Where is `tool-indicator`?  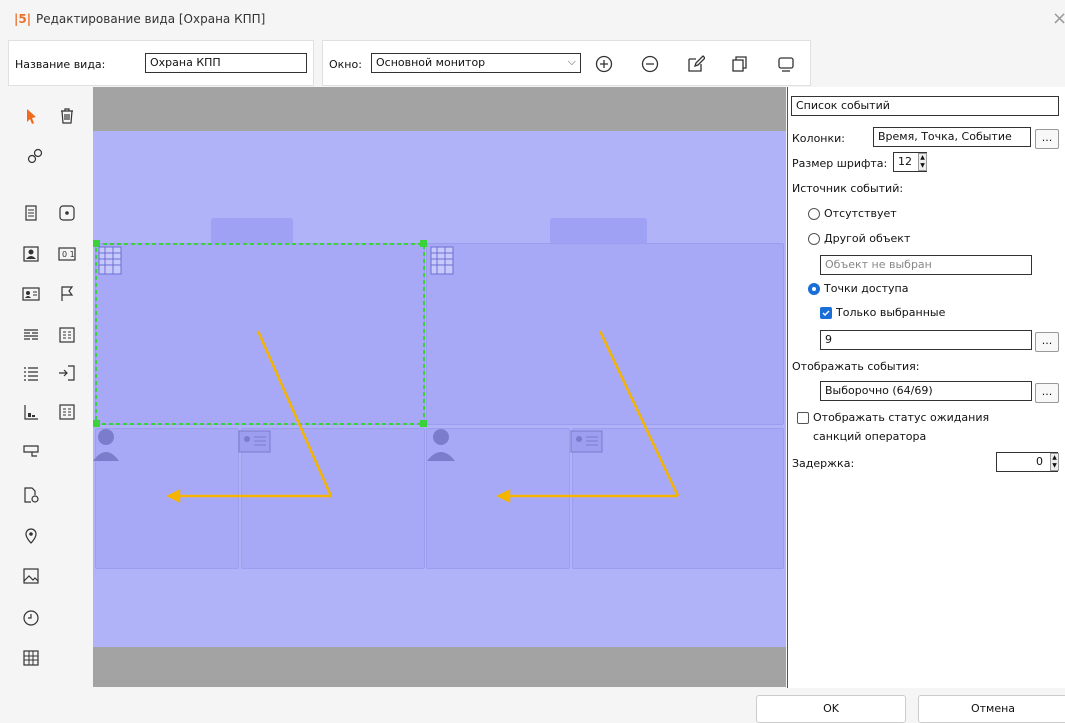
tool-indicator is located at coordinates (67, 213).